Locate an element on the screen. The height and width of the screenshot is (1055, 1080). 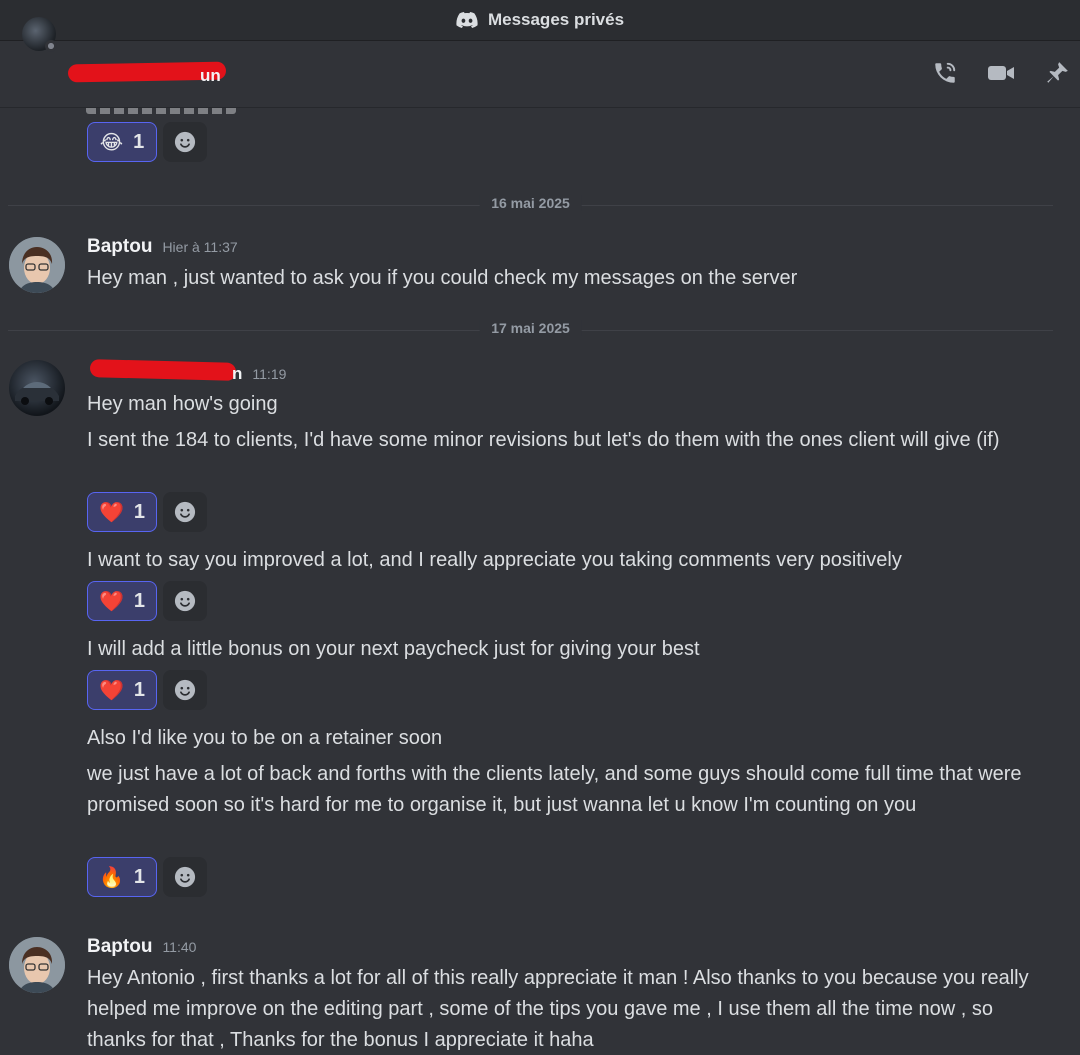
message-text: Hey man how's going is located at coordinates (182, 404).